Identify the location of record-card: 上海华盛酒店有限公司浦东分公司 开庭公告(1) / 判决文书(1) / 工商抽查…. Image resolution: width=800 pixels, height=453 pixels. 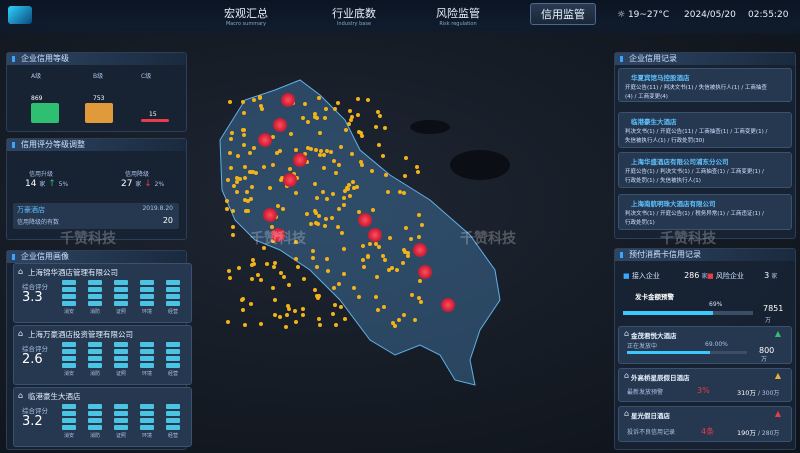
(705, 170).